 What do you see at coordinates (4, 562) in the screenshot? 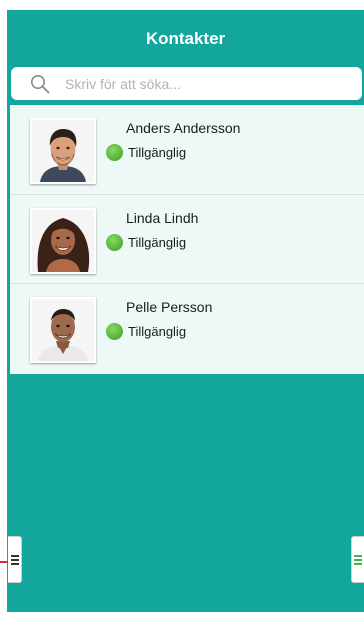
I see `edge-accent-line` at bounding box center [4, 562].